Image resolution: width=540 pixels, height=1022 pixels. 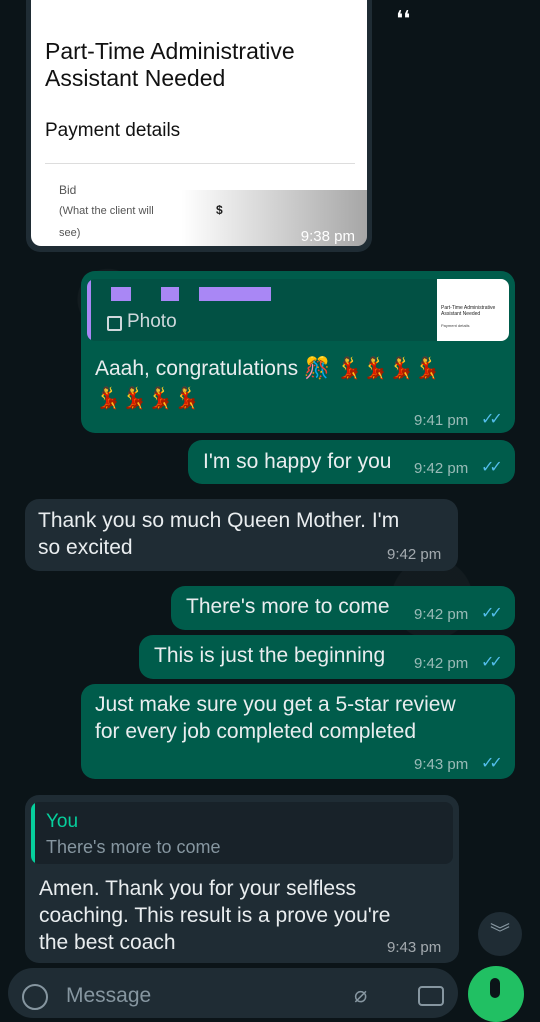 What do you see at coordinates (200, 163) in the screenshot?
I see `card-divider` at bounding box center [200, 163].